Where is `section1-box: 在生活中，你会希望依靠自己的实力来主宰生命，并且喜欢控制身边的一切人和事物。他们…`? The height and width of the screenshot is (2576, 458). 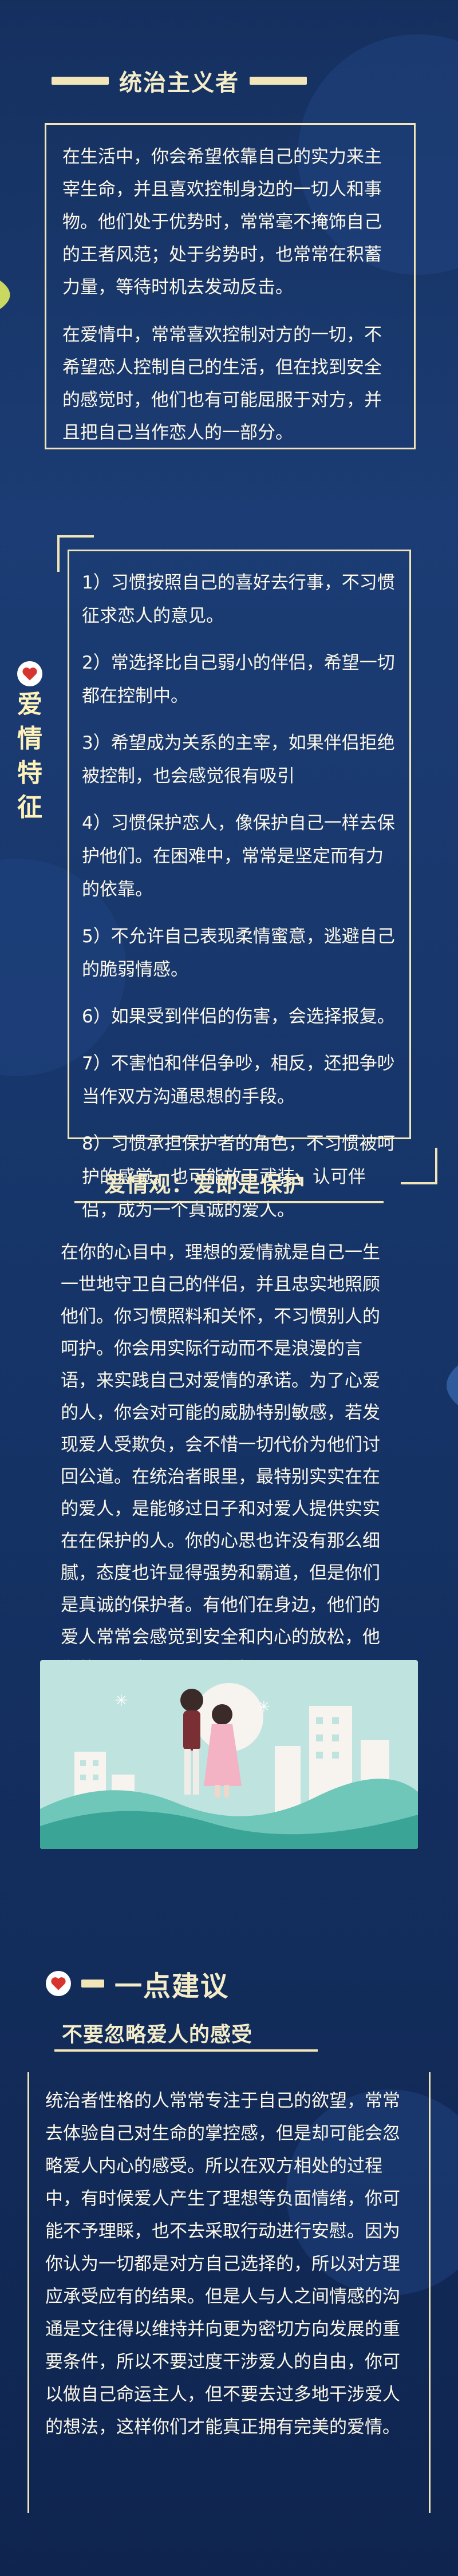 section1-box: 在生活中，你会希望依靠自己的实力来主宰生命，并且喜欢控制身边的一切人和事物。他们… is located at coordinates (231, 286).